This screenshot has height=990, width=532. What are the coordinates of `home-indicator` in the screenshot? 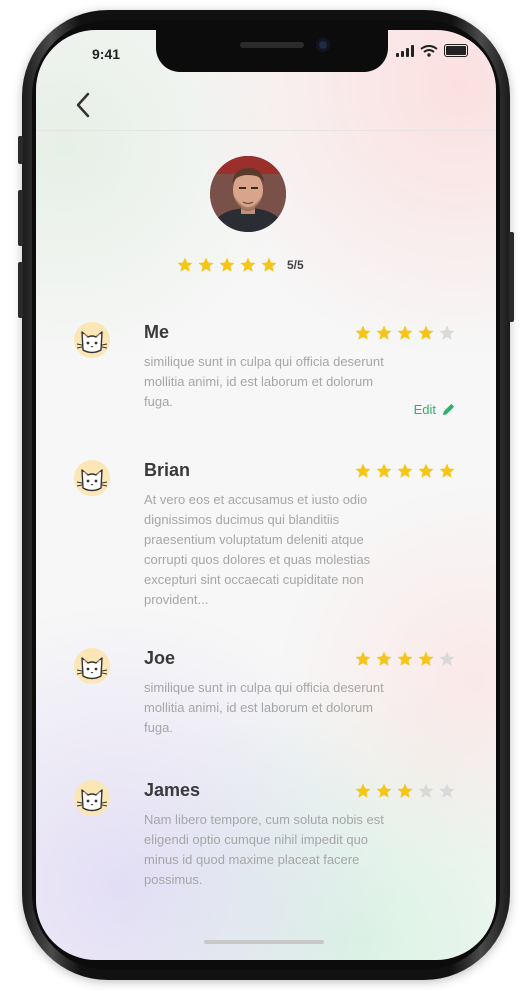 It's located at (264, 942).